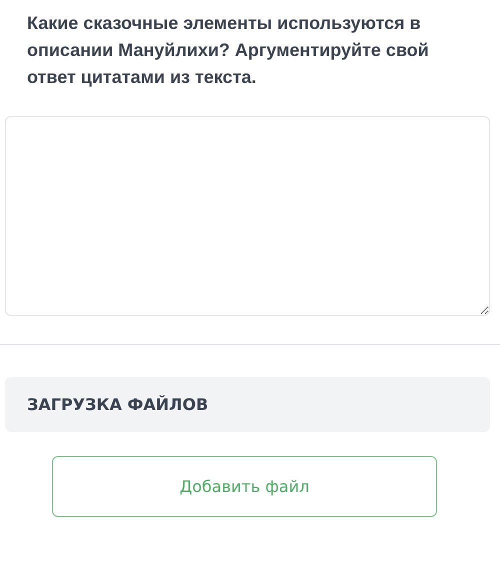 The height and width of the screenshot is (561, 500). What do you see at coordinates (228, 50) in the screenshot?
I see `question-text: Какие сказочные элементы используются в описании Мануйлихи? Аргументируйте свой ответ цитатами из текста.` at bounding box center [228, 50].